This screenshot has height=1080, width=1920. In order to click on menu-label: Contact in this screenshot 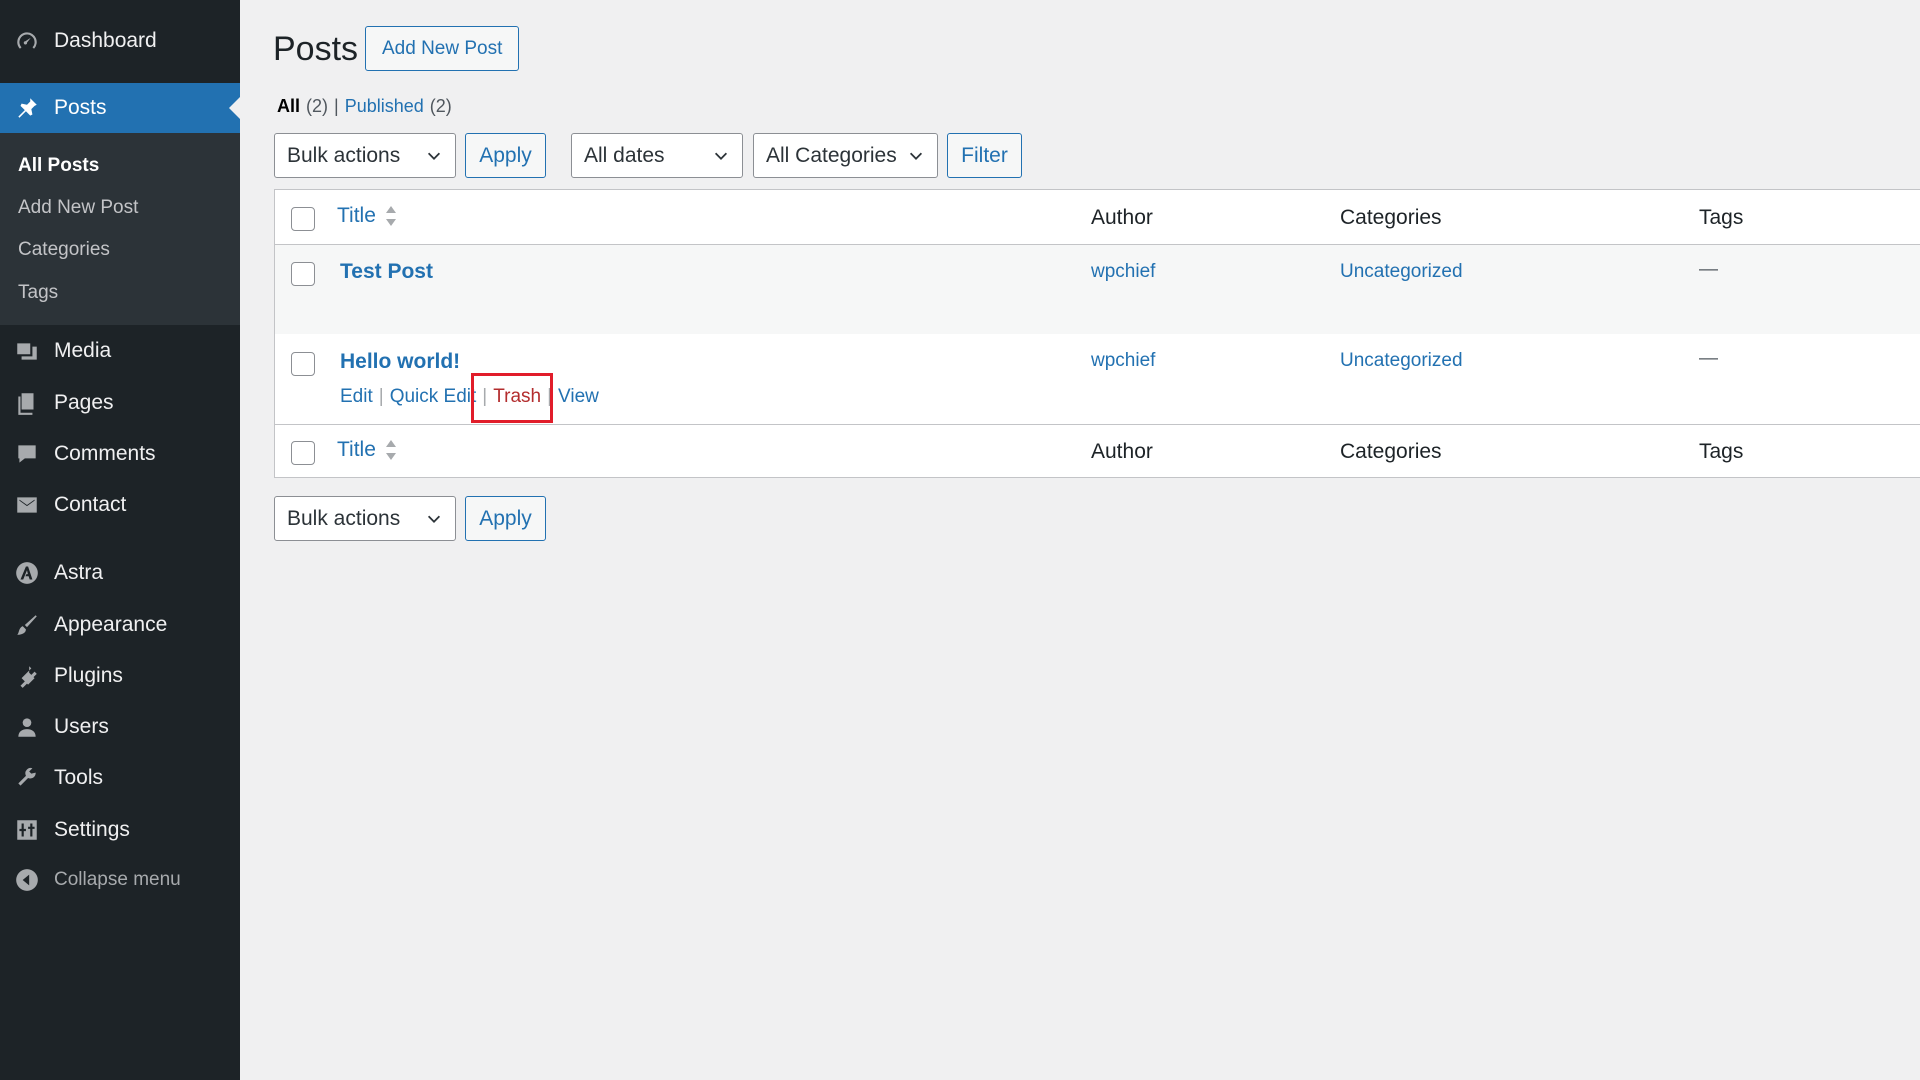, I will do `click(90, 504)`.